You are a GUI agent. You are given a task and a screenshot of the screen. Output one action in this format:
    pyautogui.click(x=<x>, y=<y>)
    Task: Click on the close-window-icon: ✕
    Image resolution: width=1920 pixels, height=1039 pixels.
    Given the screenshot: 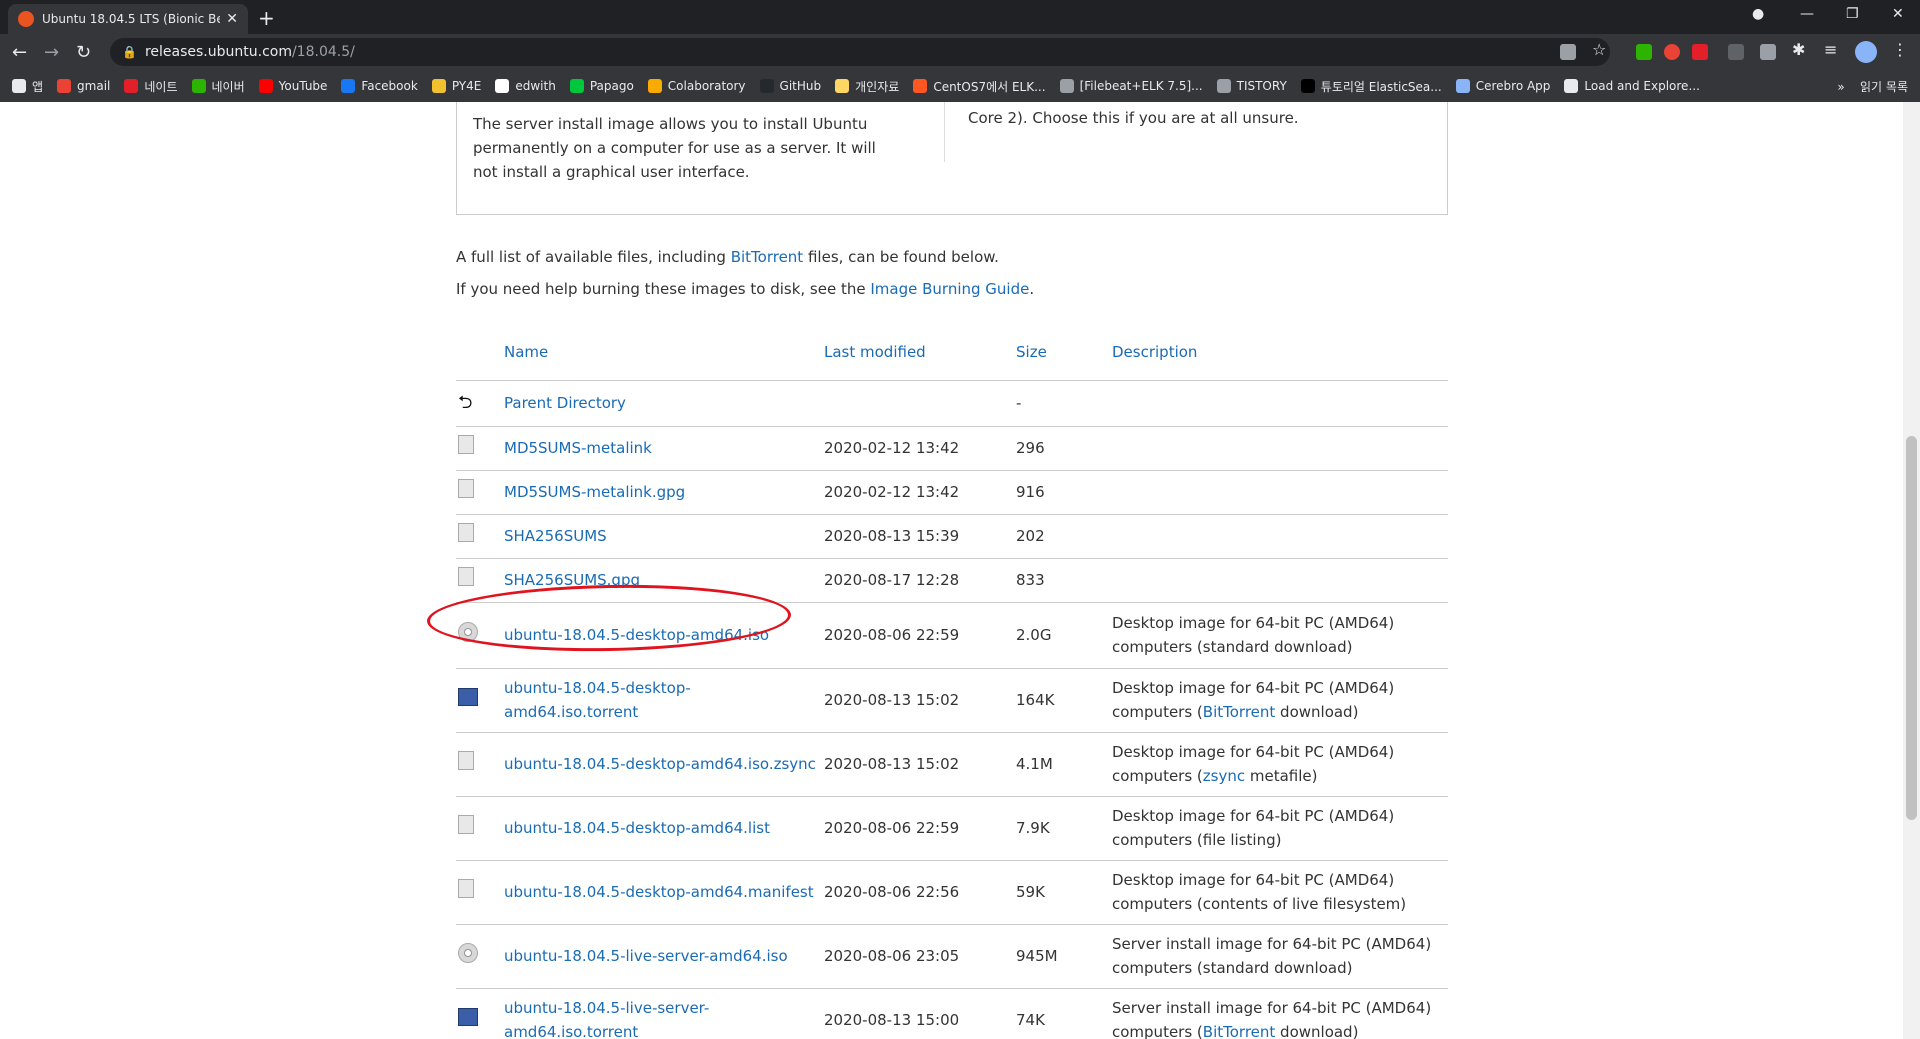 What is the action you would take?
    pyautogui.click(x=1898, y=14)
    